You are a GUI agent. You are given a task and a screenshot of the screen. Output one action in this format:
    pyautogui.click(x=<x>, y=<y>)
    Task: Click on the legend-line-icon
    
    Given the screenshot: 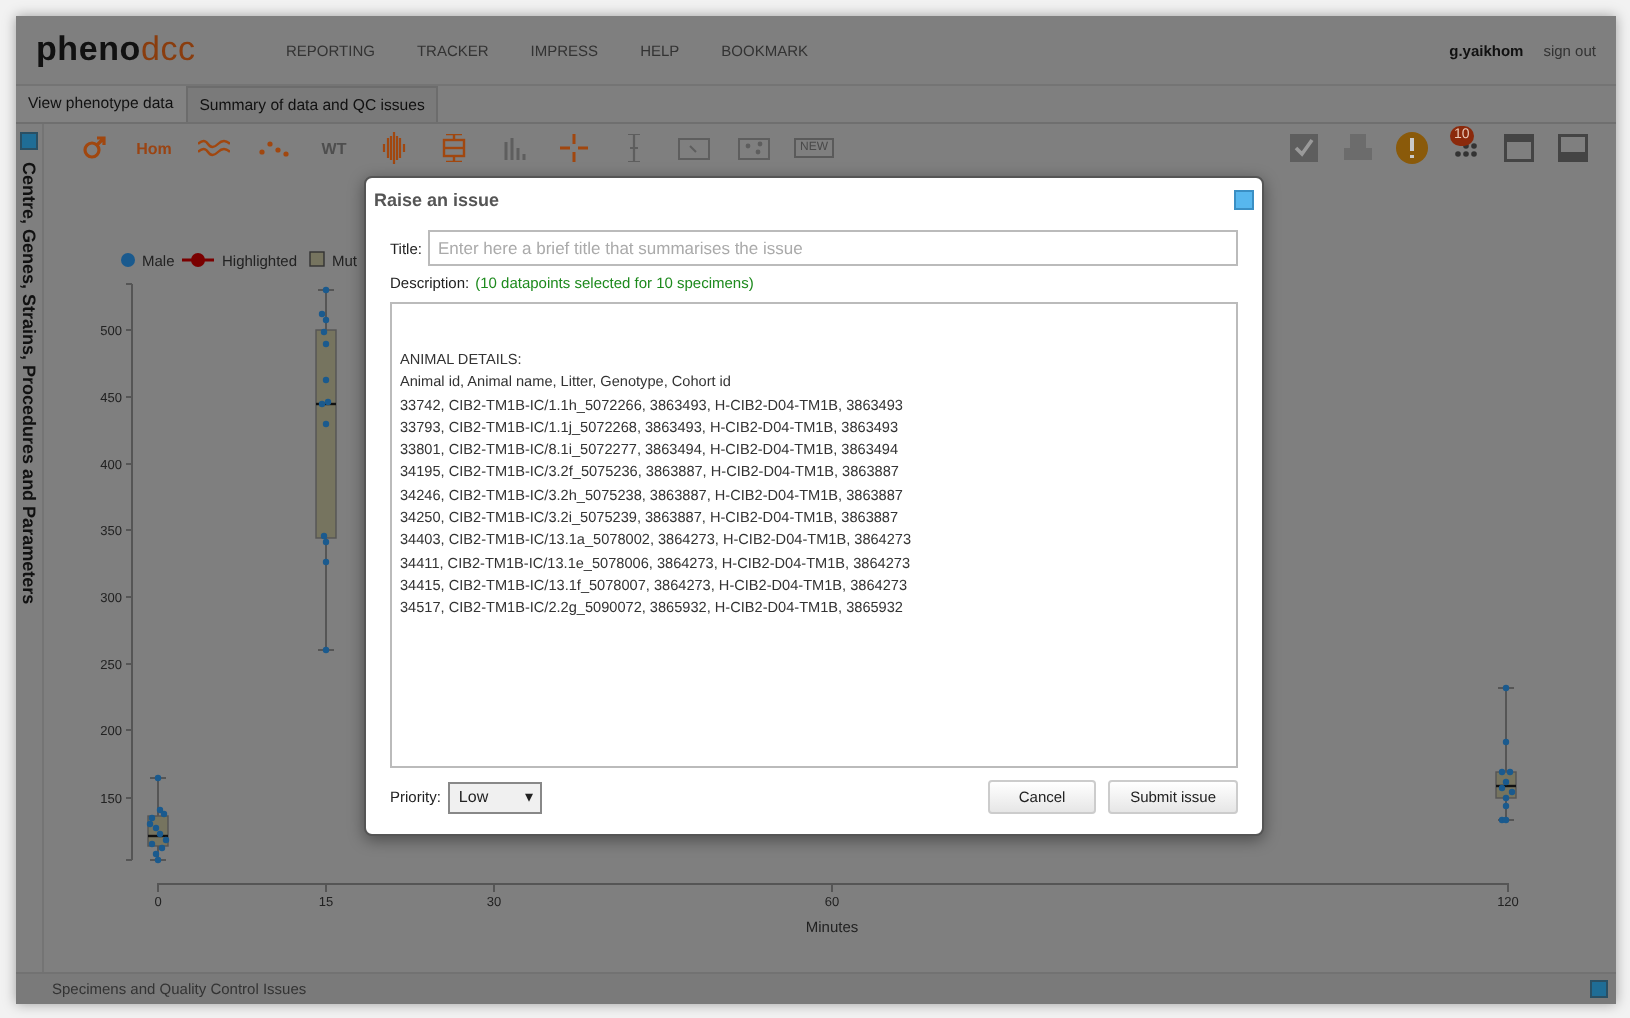 What is the action you would take?
    pyautogui.click(x=198, y=260)
    